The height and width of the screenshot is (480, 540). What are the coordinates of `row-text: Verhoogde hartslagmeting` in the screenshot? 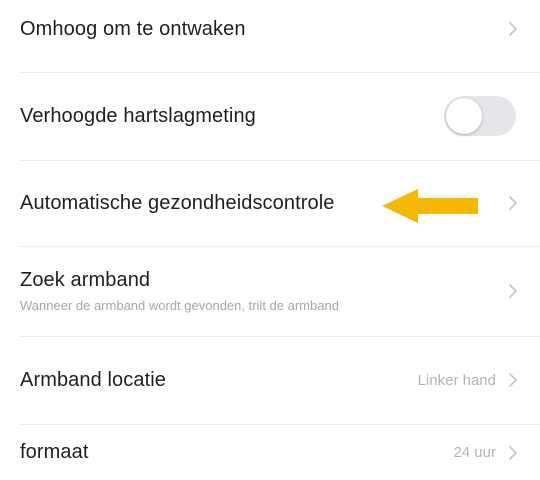 It's located at (232, 116).